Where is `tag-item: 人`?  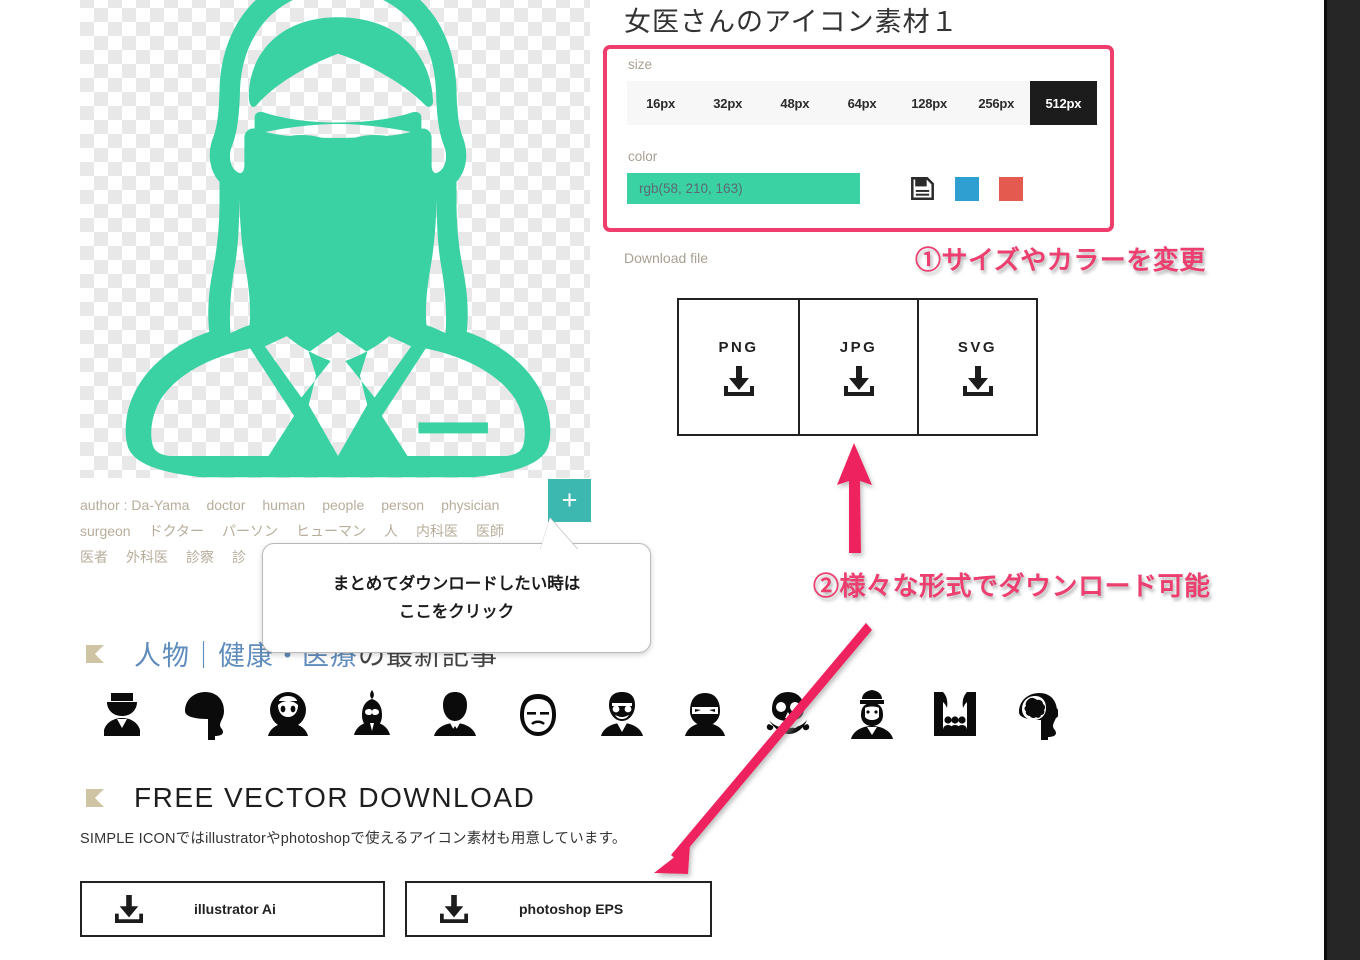
tag-item: 人 is located at coordinates (391, 531).